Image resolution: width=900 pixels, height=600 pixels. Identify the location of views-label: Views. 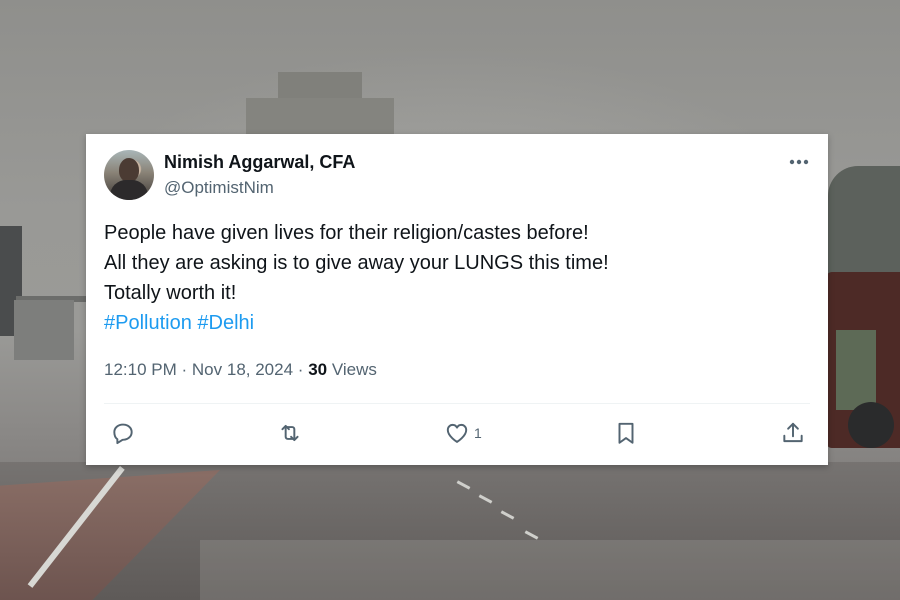
(354, 369).